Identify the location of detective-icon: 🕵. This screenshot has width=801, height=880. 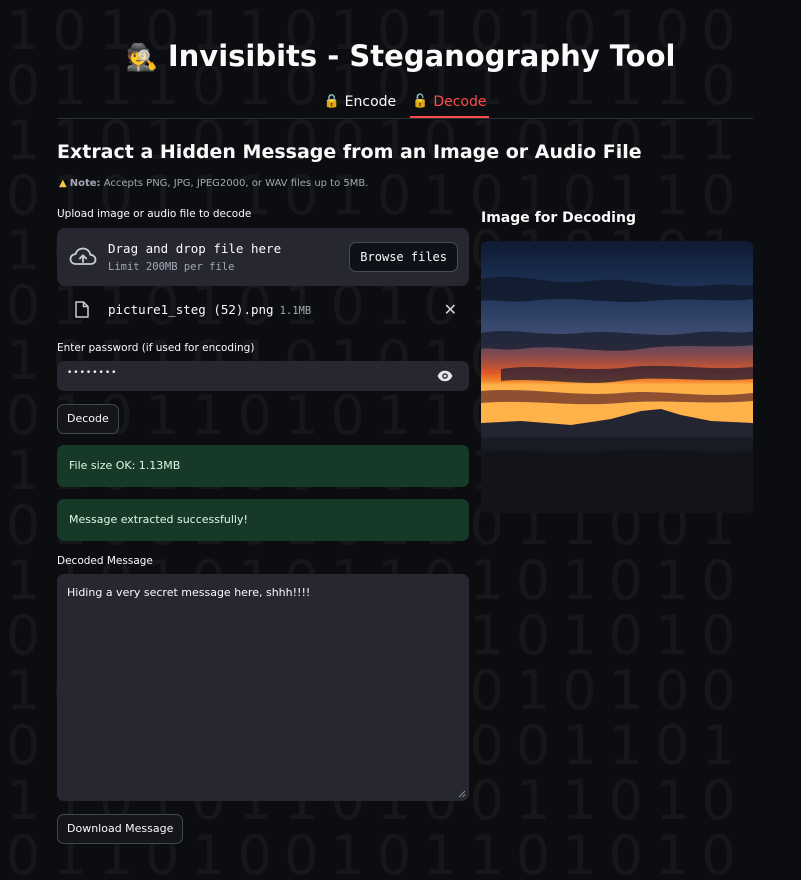
(141, 58).